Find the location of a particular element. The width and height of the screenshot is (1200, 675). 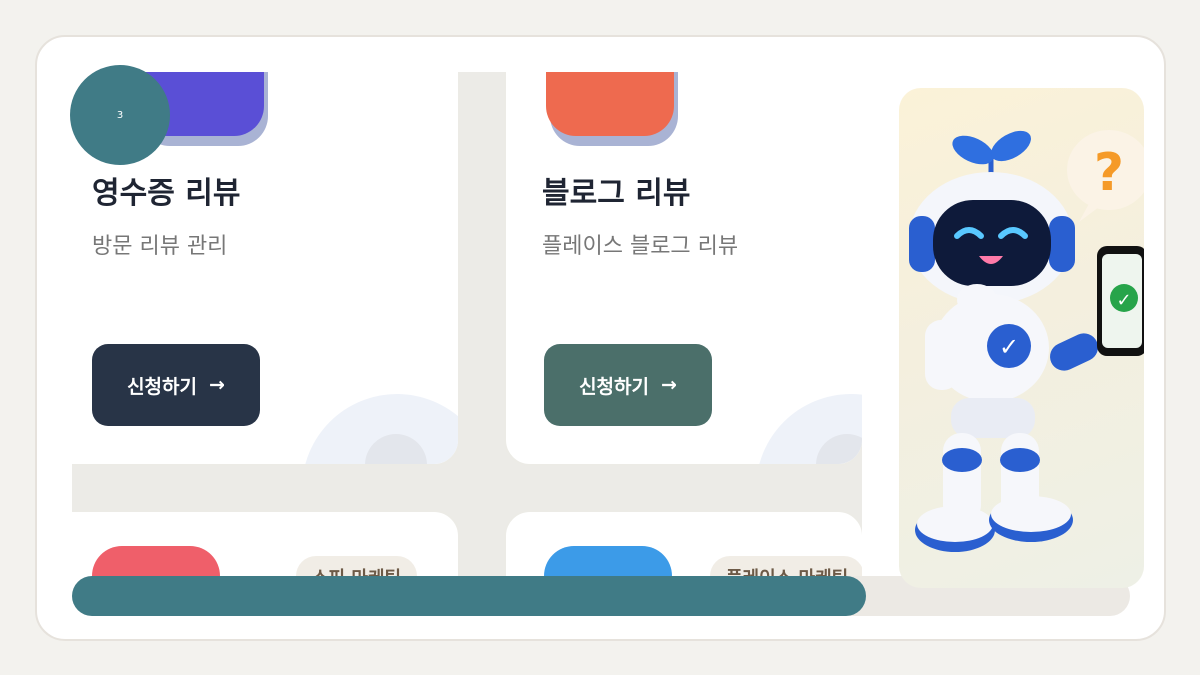

card-subtitle: 방문 리뷰 관리 is located at coordinates (160, 246).